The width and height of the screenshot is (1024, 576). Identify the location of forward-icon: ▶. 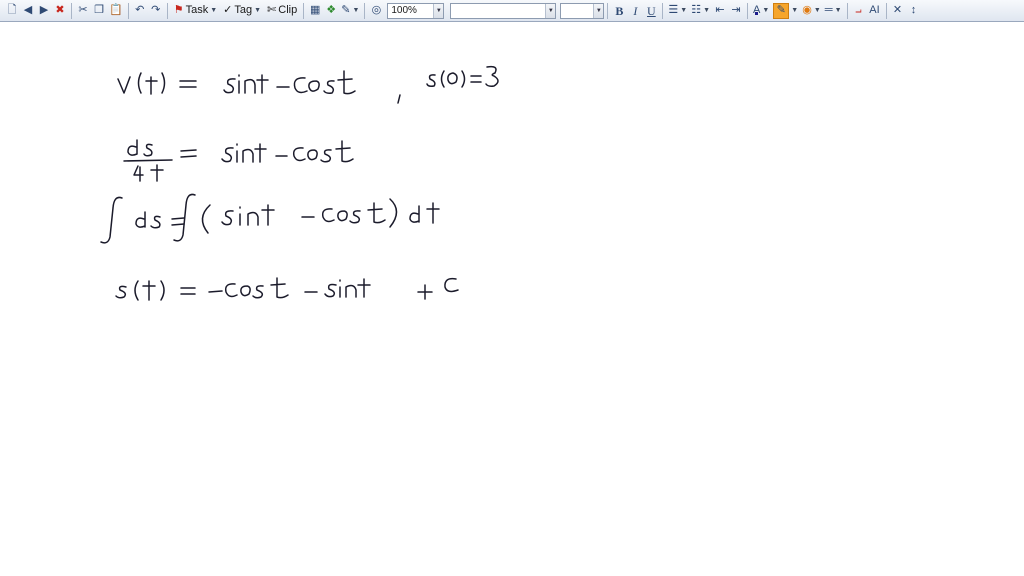
(44, 11).